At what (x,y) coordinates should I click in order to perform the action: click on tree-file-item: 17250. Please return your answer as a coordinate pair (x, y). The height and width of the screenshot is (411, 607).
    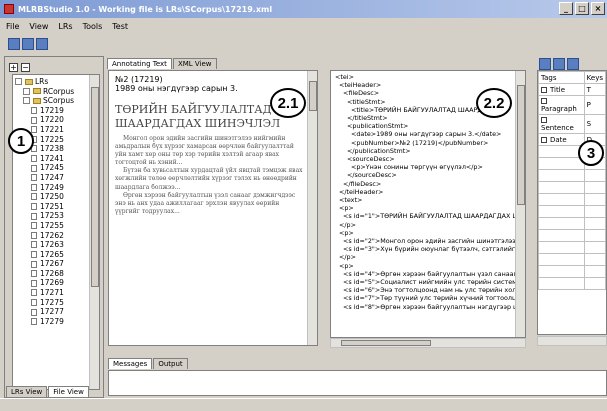
    Looking at the image, I should click on (51, 197).